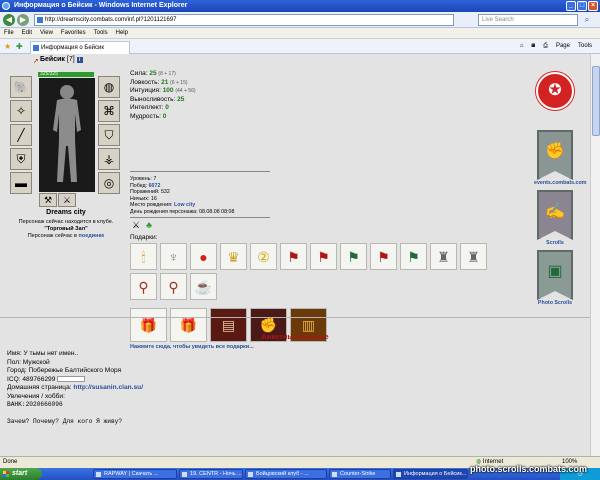 This screenshot has height=480, width=600. What do you see at coordinates (66, 229) in the screenshot?
I see `location-room: "Торговый Зал"` at bounding box center [66, 229].